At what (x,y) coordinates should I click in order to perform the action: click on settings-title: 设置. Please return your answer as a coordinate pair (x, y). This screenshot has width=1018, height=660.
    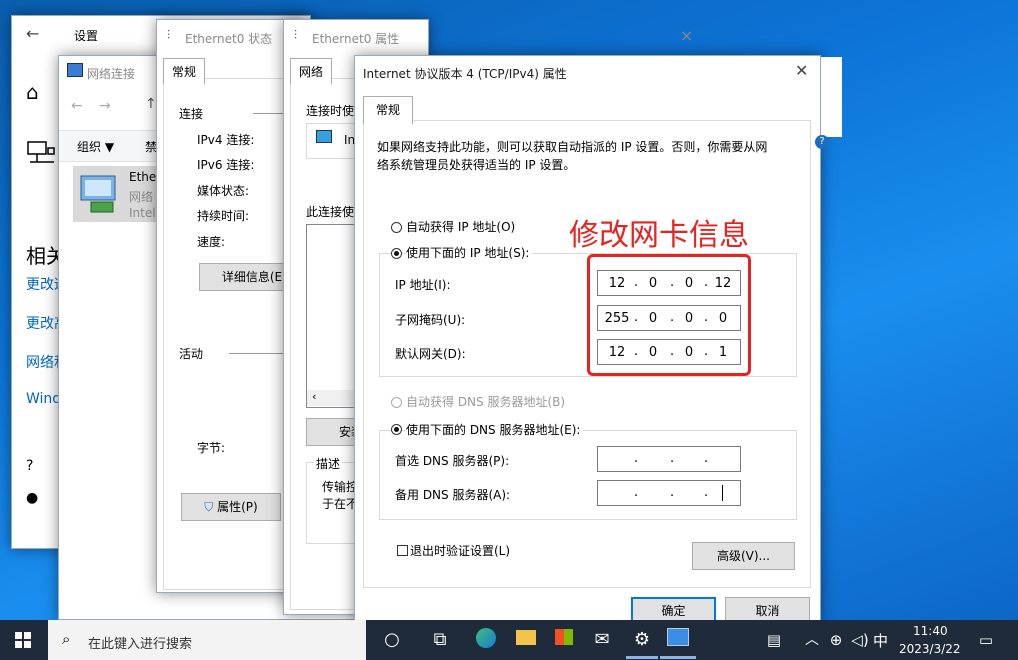
    Looking at the image, I should click on (86, 36).